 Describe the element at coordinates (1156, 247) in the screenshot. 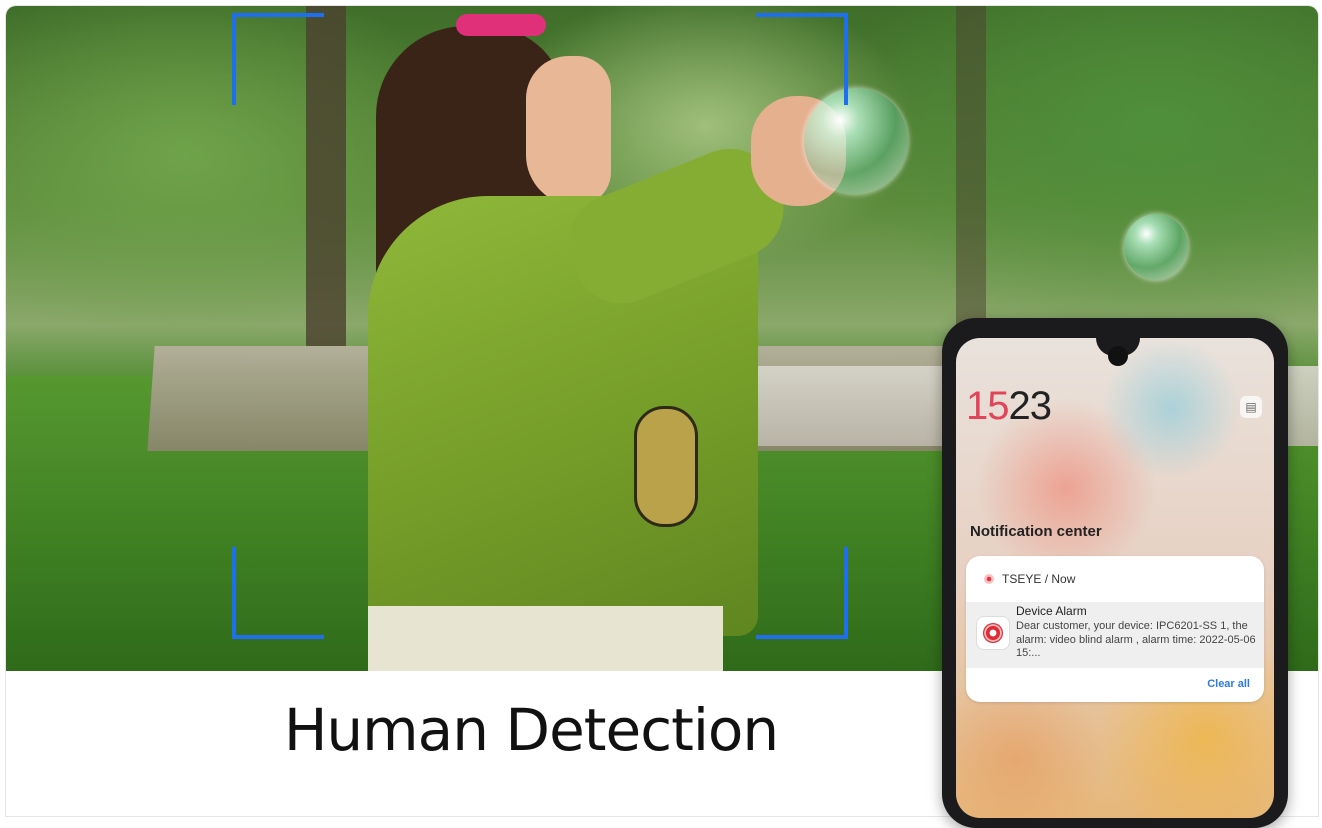

I see `soap-bubble` at that location.